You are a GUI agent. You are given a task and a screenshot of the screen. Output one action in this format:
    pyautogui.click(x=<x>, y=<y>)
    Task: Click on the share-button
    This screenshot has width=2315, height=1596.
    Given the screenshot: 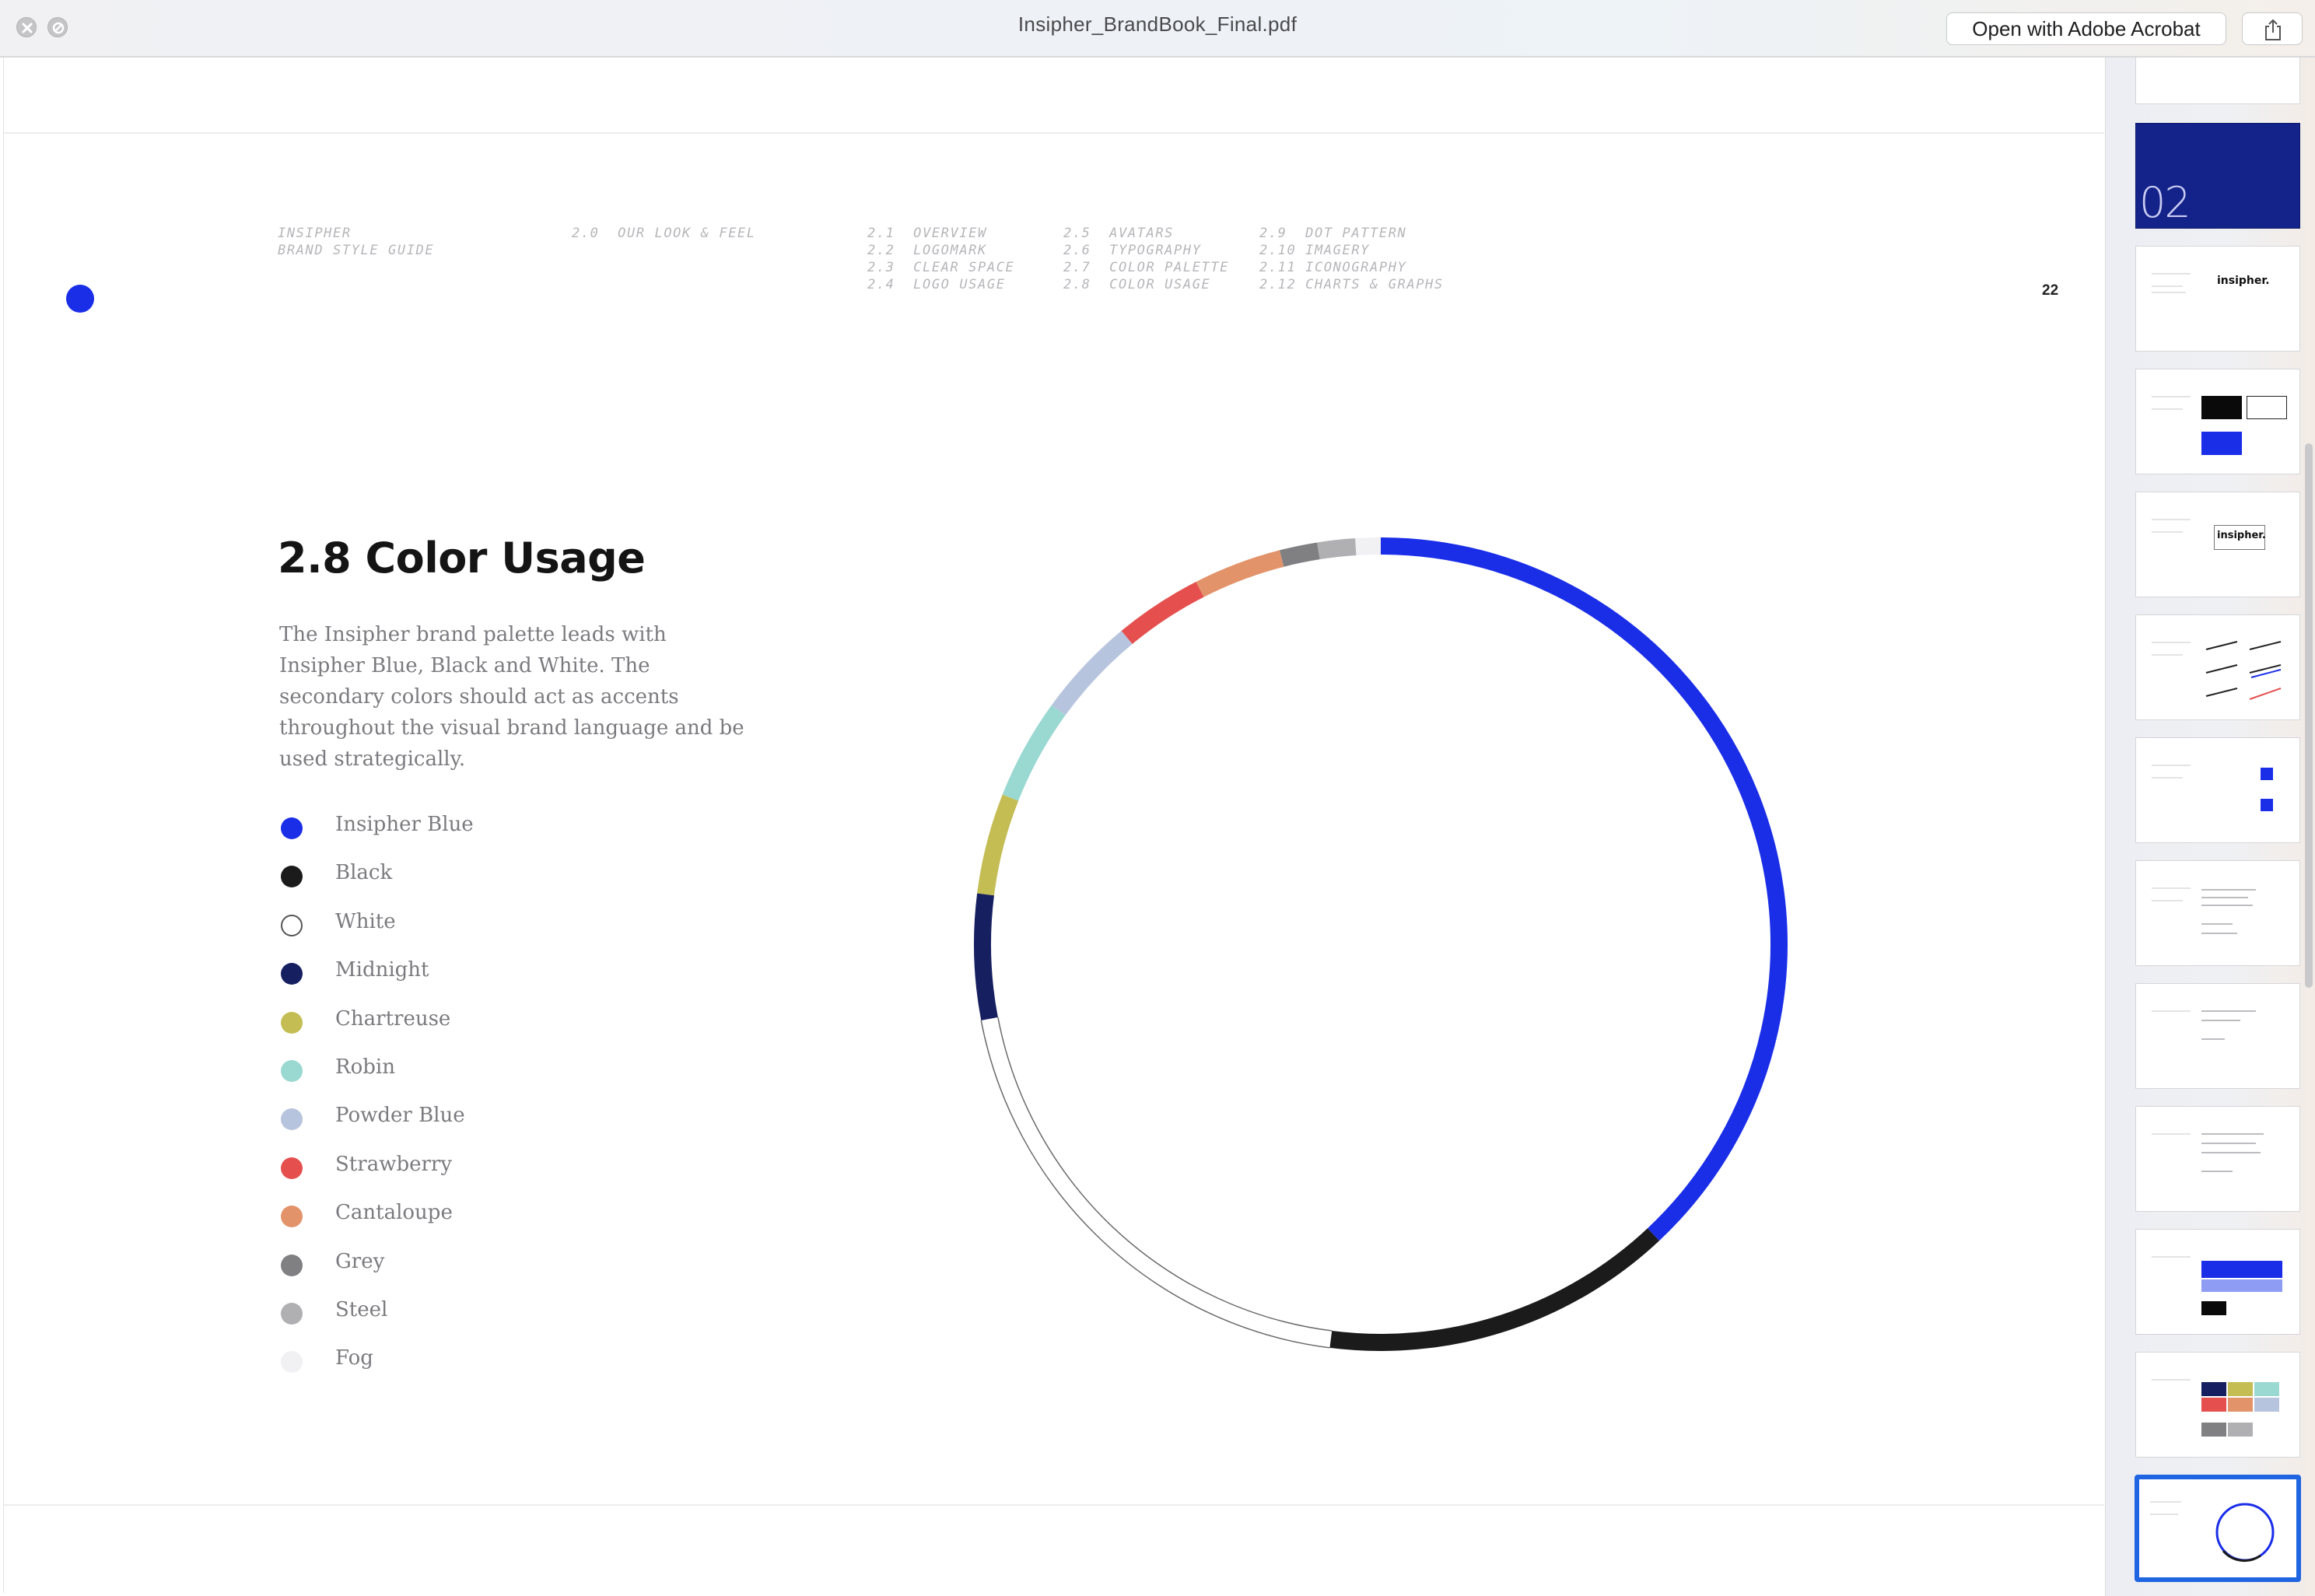 What is the action you would take?
    pyautogui.click(x=2272, y=29)
    